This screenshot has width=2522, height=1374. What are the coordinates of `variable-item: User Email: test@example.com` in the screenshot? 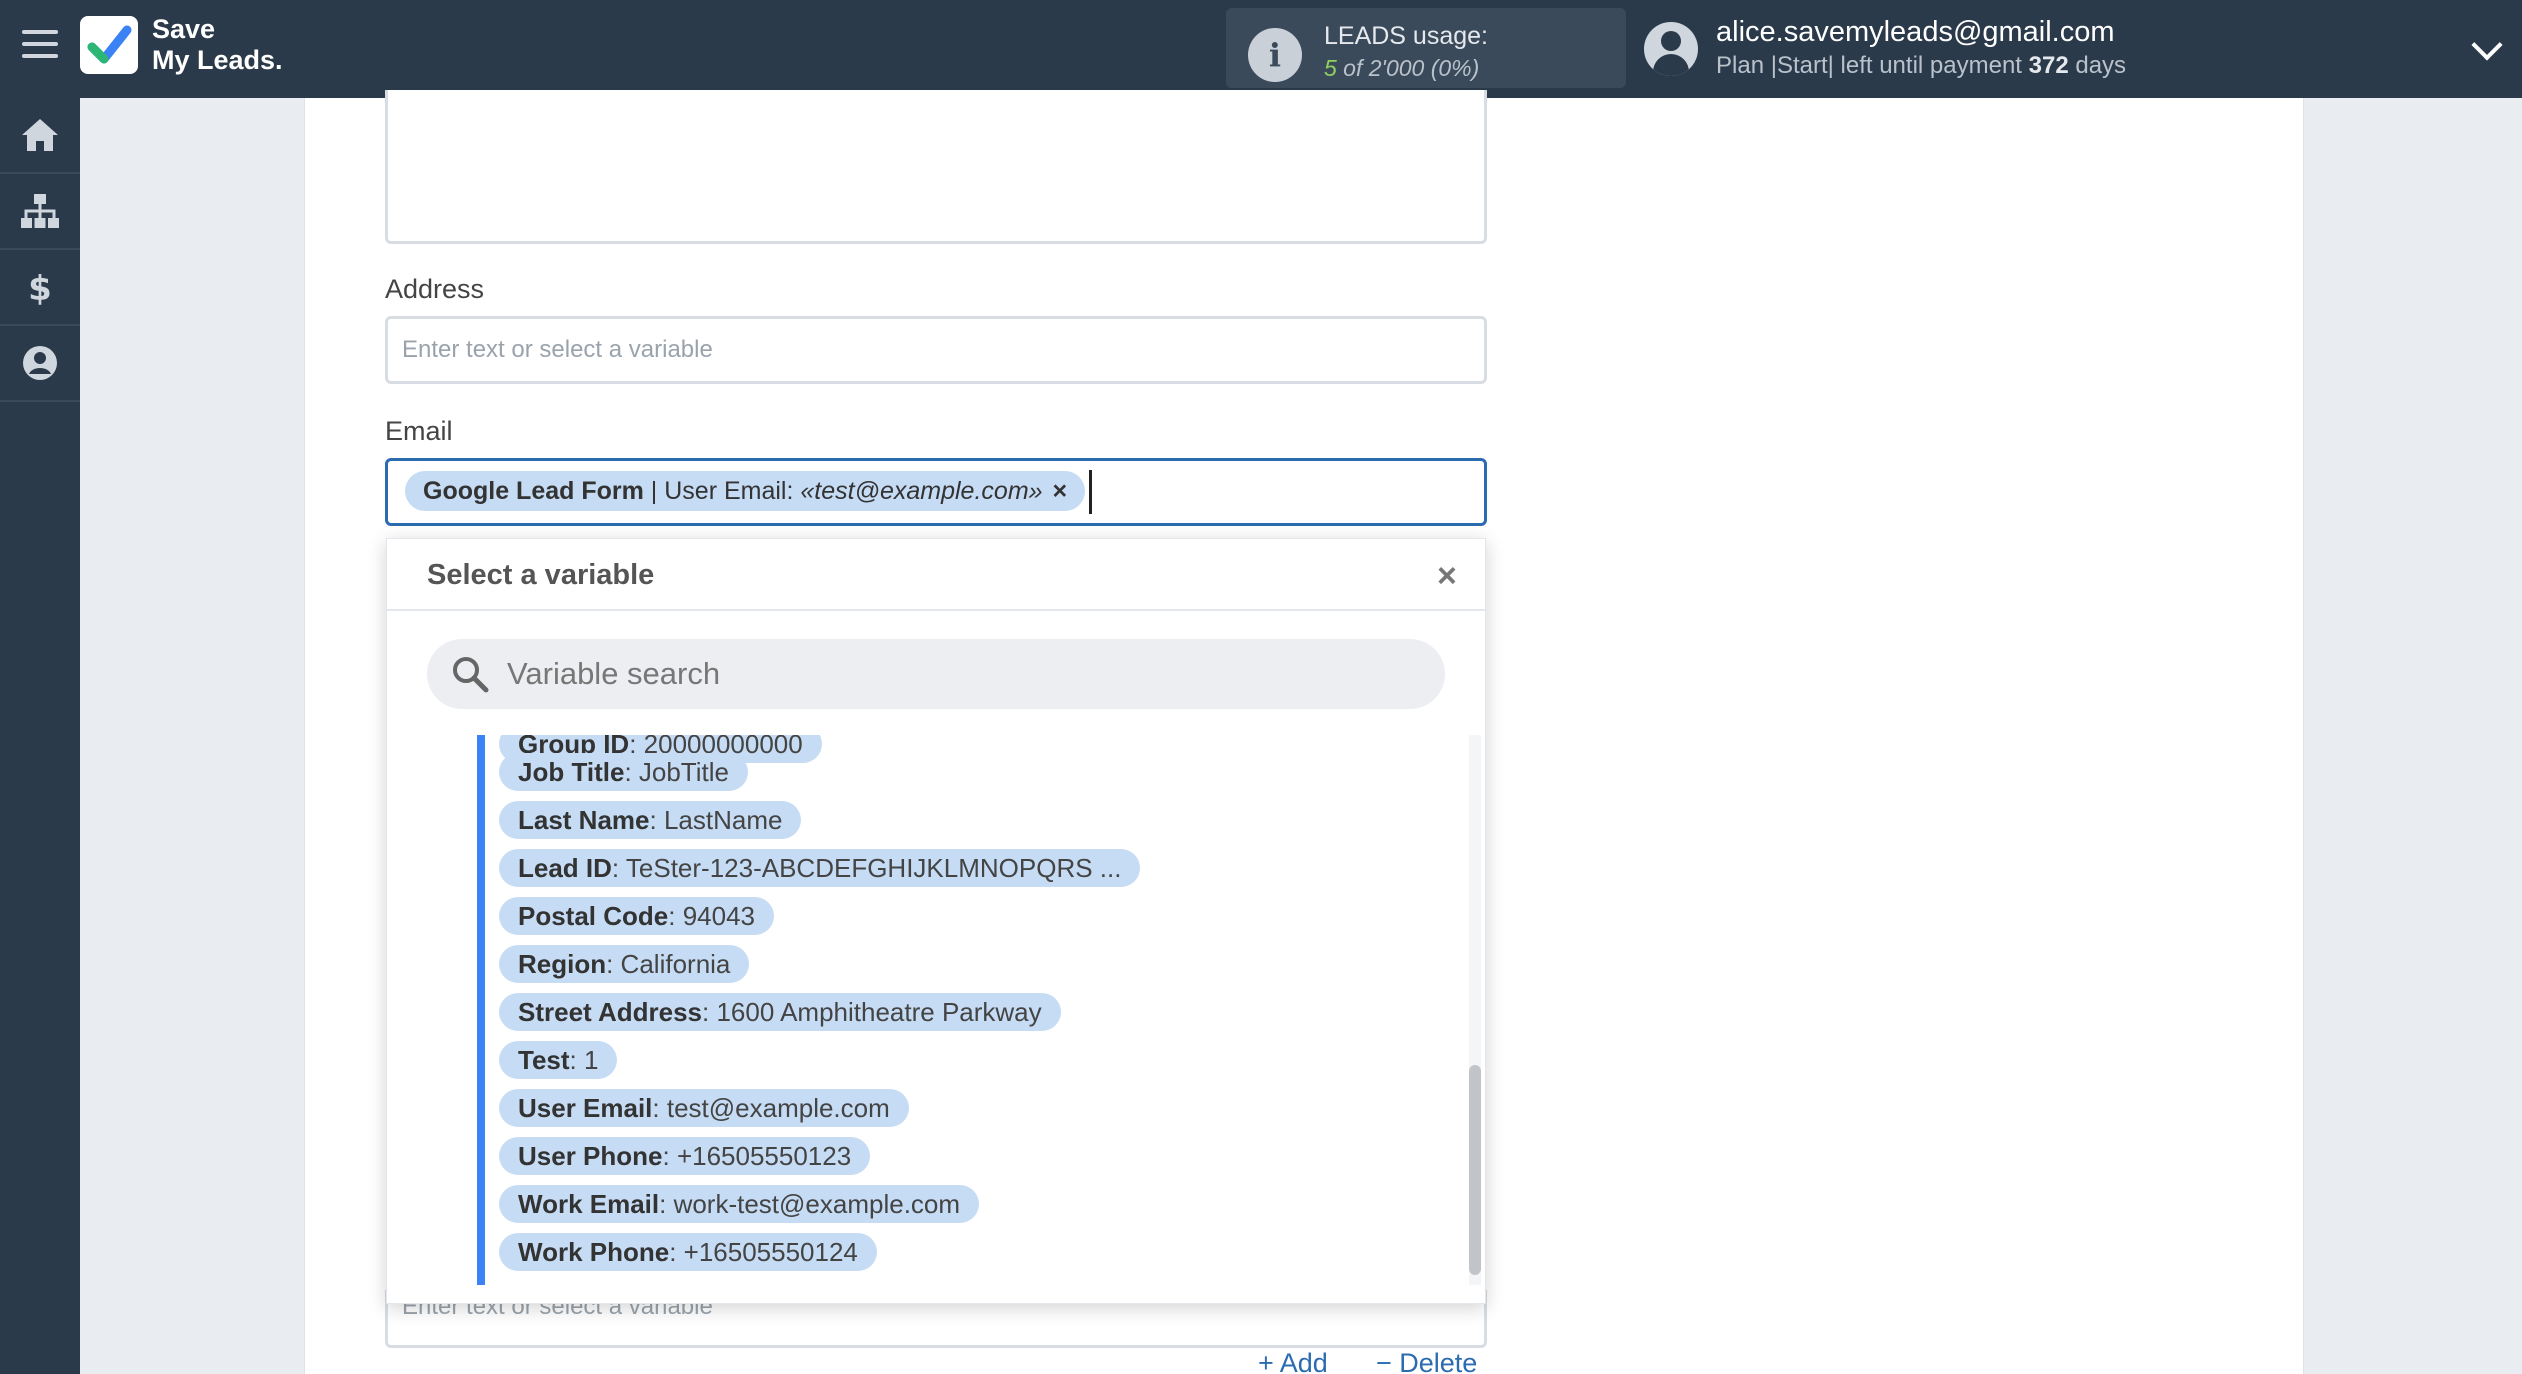 It's located at (704, 1108).